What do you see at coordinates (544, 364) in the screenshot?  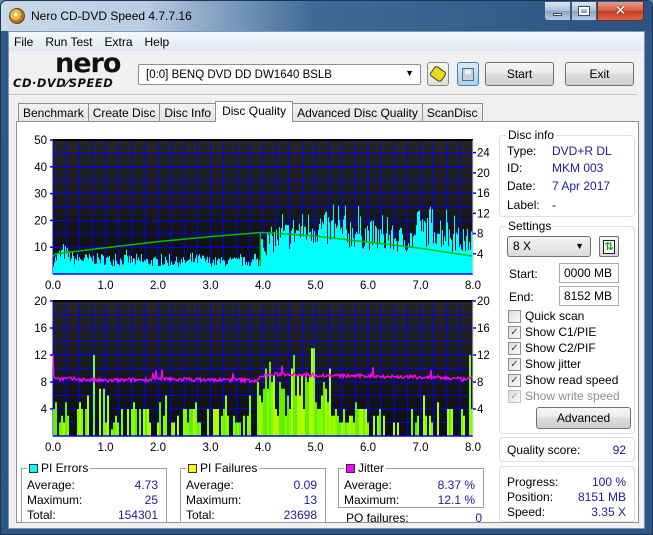 I see `show-jitter-checkbox: ✓ Show jitter` at bounding box center [544, 364].